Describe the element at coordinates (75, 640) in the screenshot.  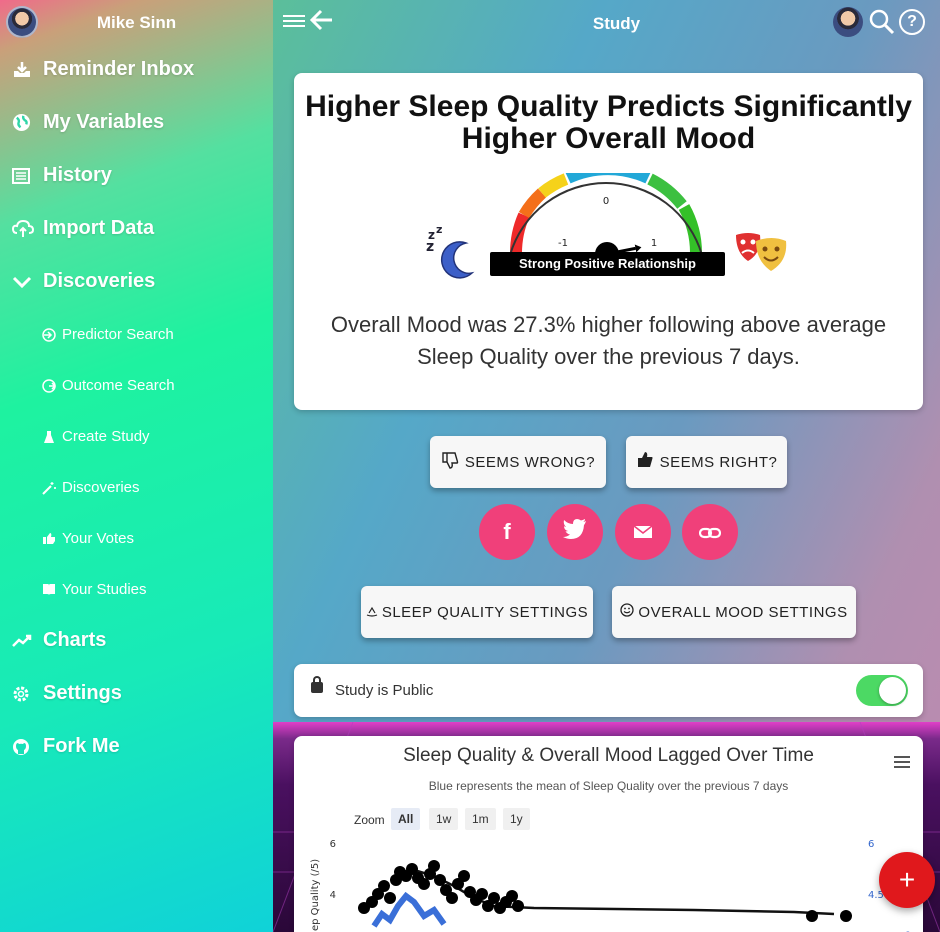
I see `sidebar-item-label: Charts` at that location.